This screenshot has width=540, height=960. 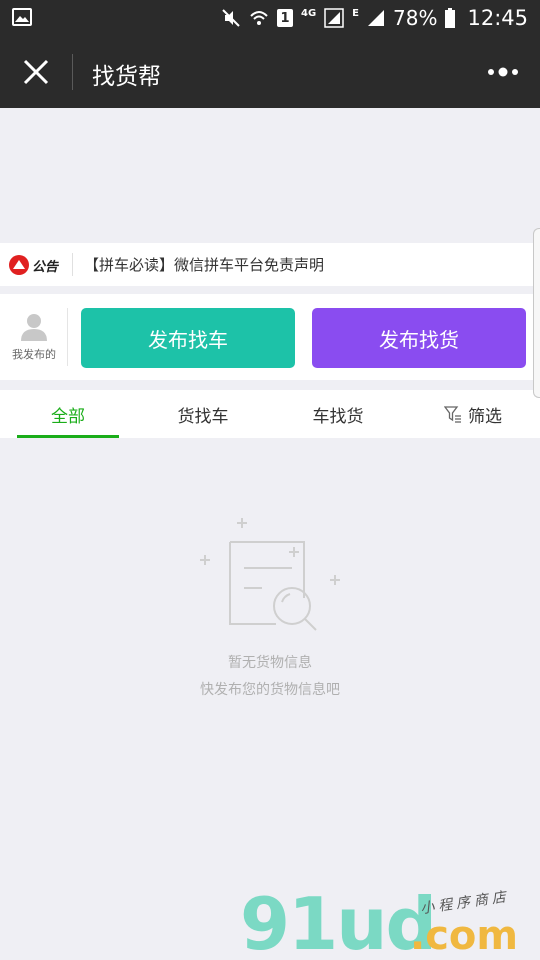 I want to click on wifi-icon, so click(x=259, y=18).